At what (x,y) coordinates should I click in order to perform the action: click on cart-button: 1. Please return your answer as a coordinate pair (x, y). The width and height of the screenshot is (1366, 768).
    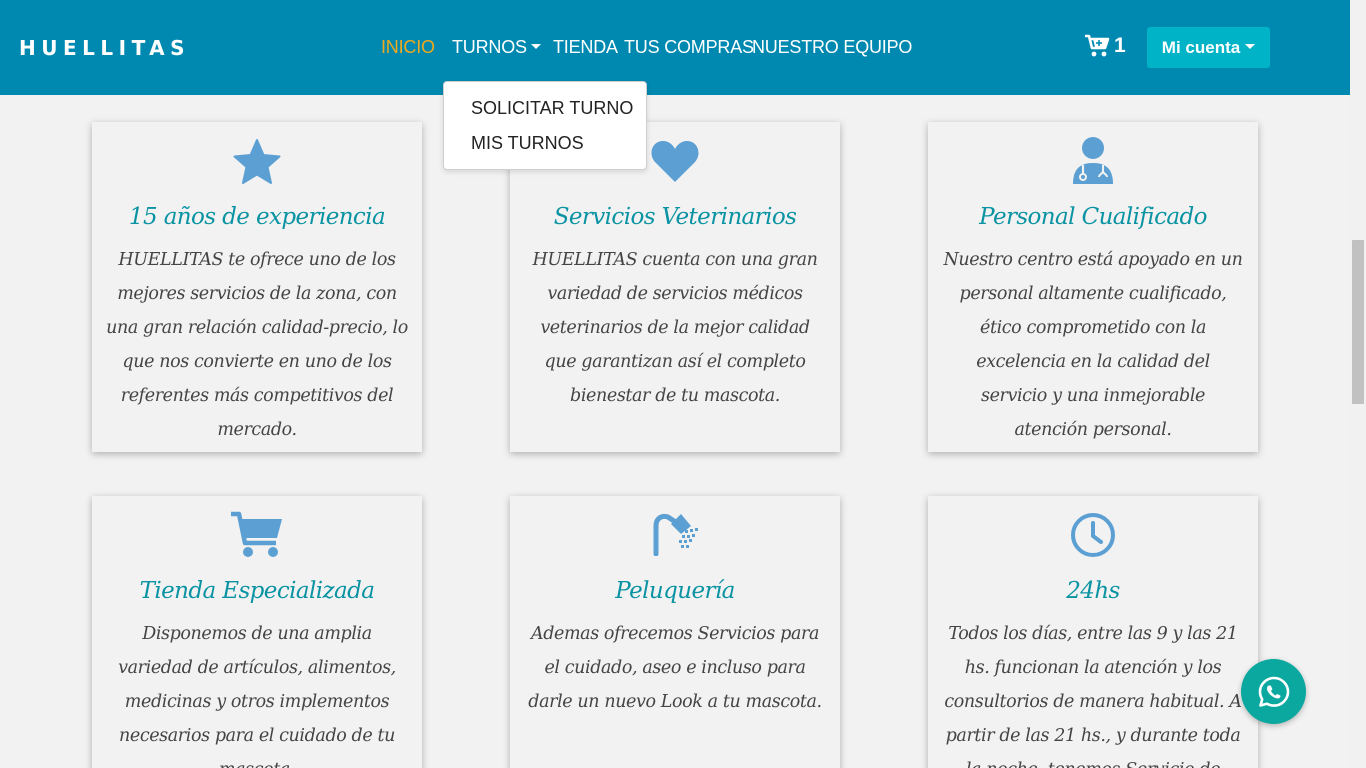
    Looking at the image, I should click on (1105, 46).